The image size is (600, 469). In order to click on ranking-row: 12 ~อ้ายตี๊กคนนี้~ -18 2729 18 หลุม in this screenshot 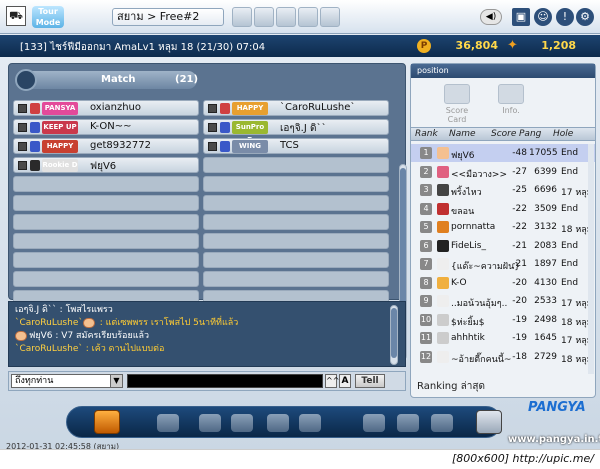, I will do `click(503, 357)`.